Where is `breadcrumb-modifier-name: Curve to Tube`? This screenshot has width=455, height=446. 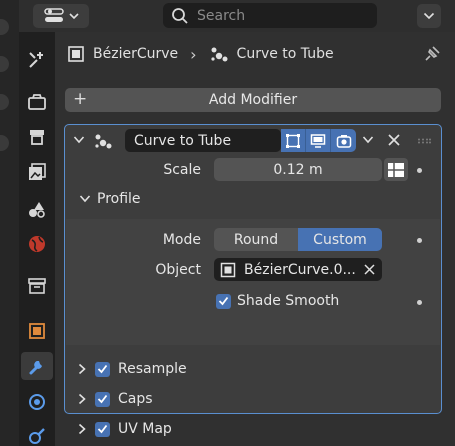 breadcrumb-modifier-name: Curve to Tube is located at coordinates (285, 54).